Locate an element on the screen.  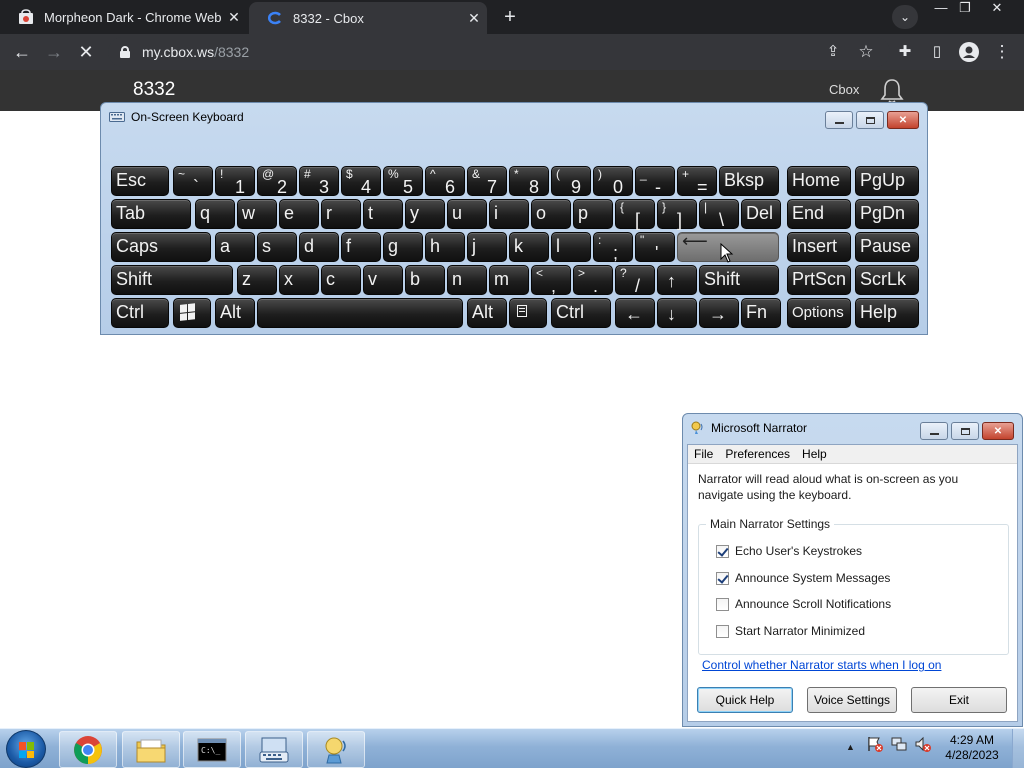
key-o: o is located at coordinates (551, 214).